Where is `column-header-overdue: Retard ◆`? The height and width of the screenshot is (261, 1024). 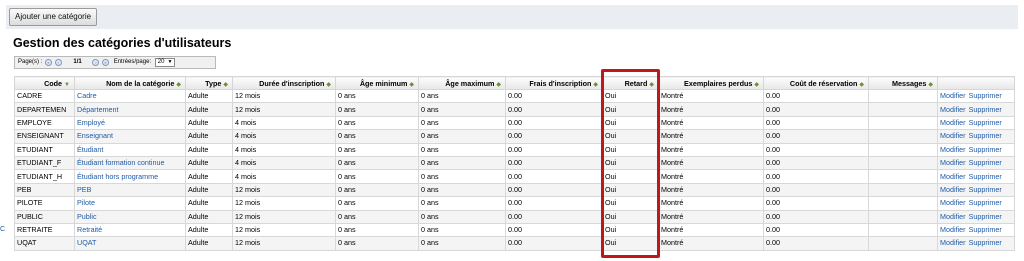 column-header-overdue: Retard ◆ is located at coordinates (630, 83).